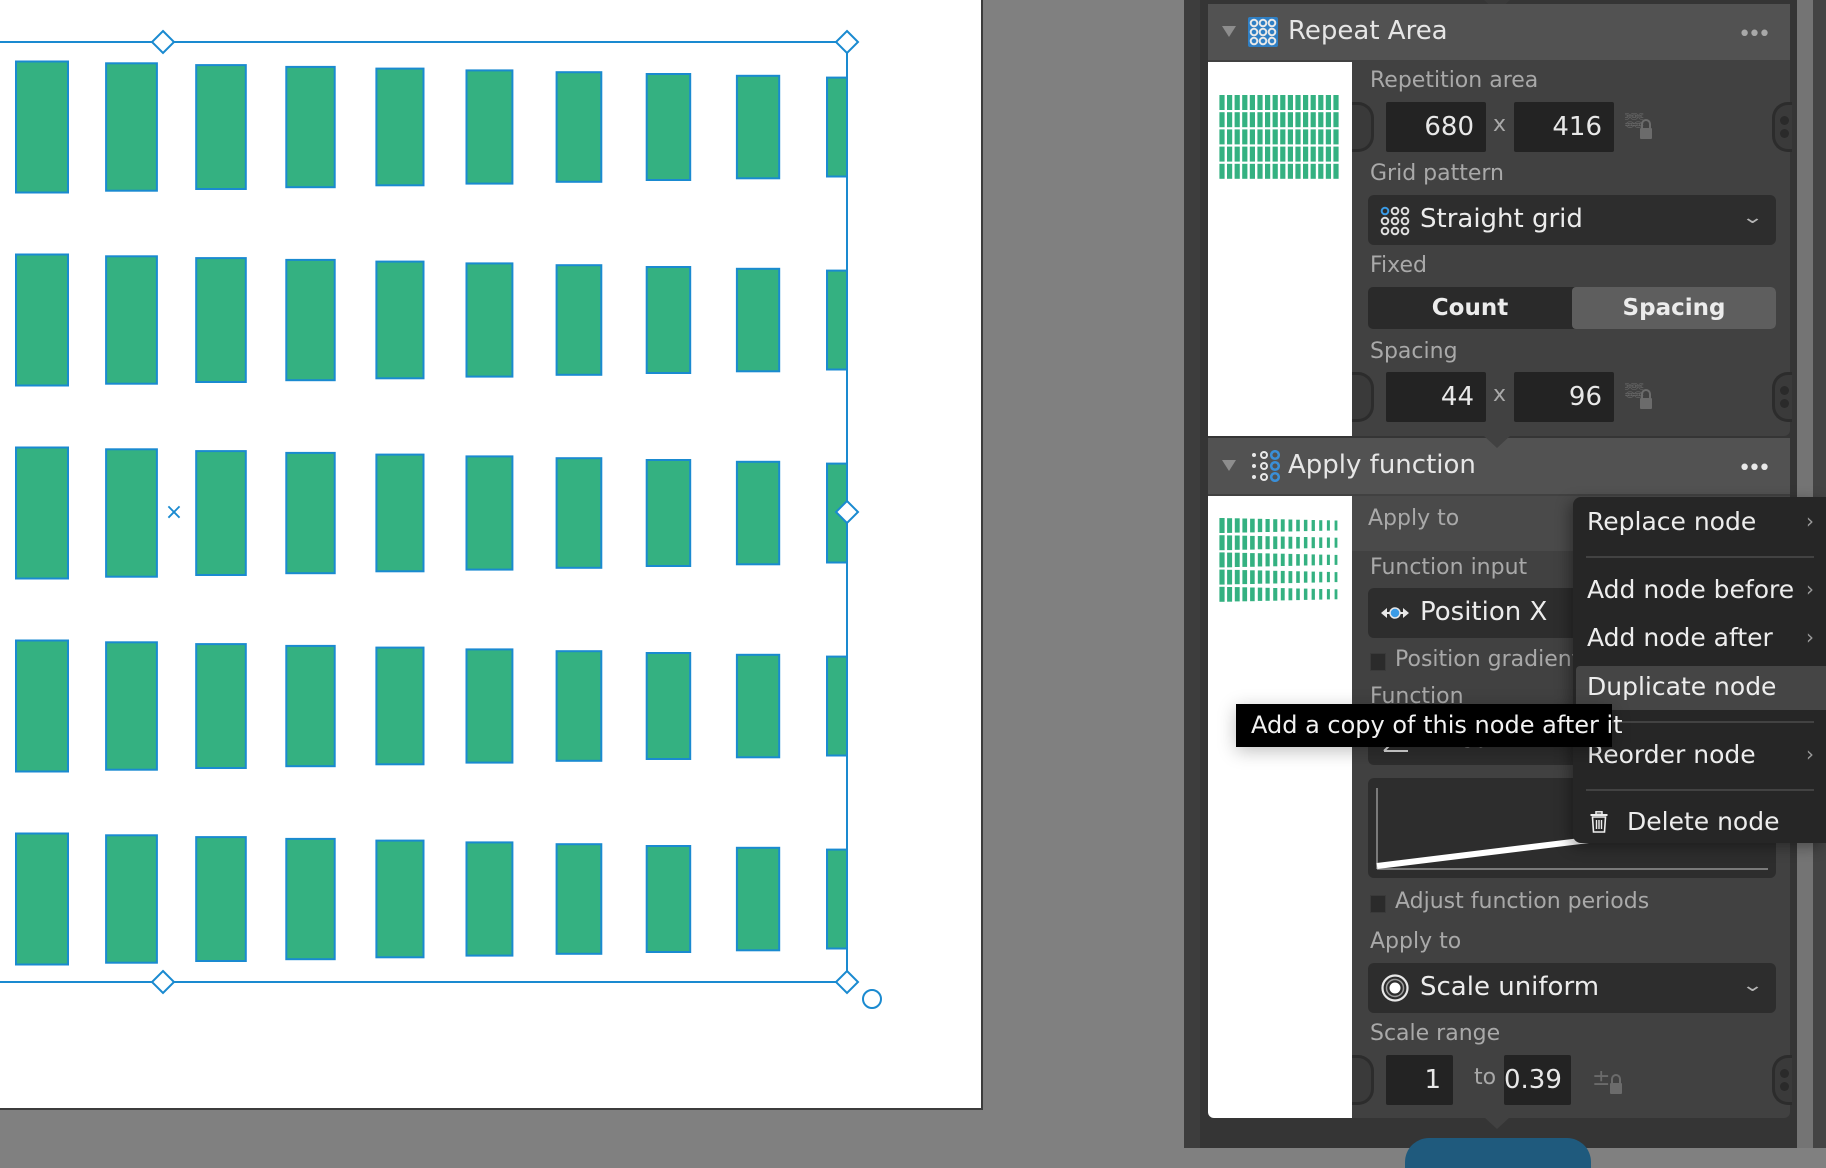  Describe the element at coordinates (1572, 220) in the screenshot. I see `grid-pattern-dropdown: Straight grid ⌄` at that location.